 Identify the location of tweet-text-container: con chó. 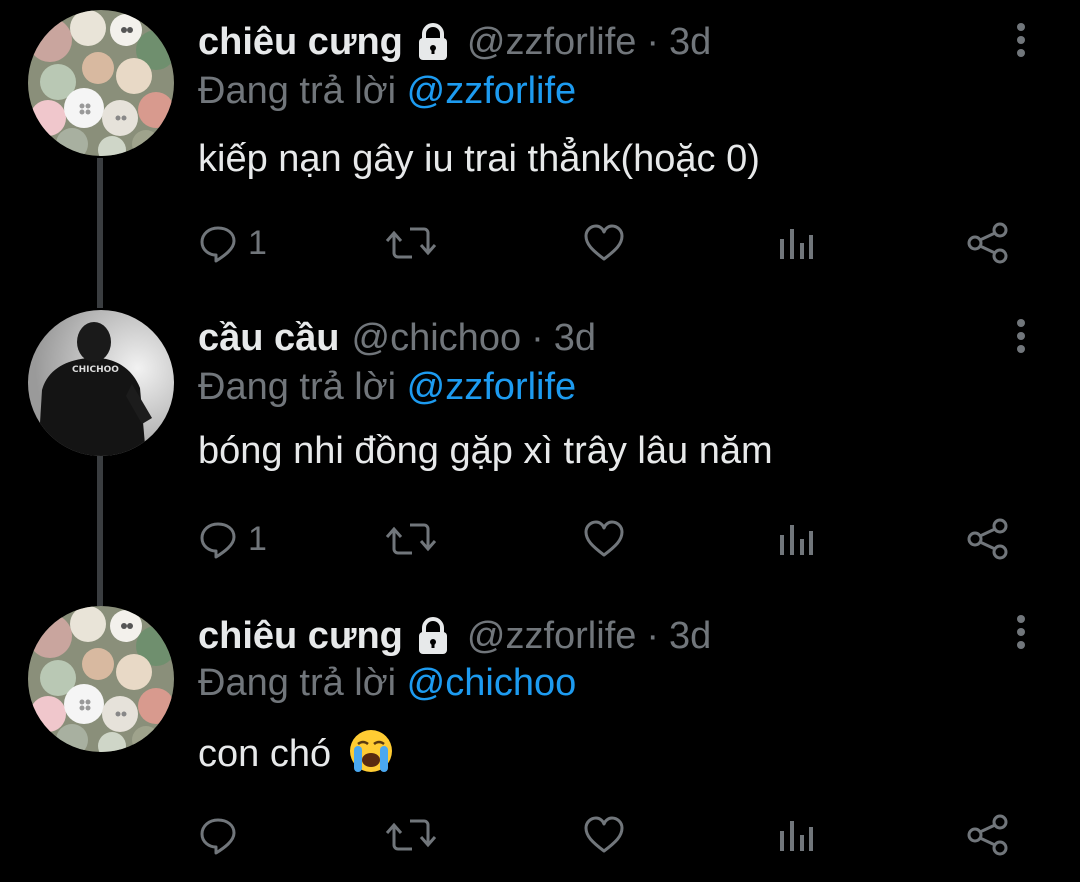
(296, 752).